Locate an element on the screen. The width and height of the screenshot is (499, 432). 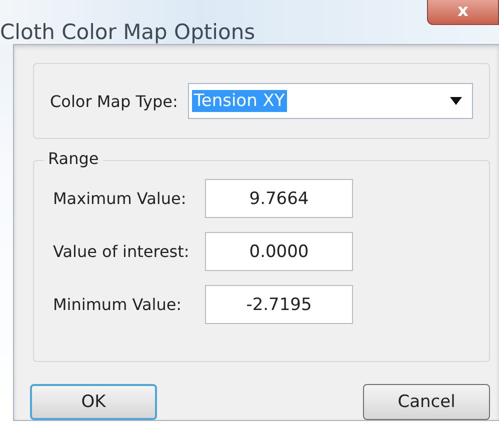
caret-icon is located at coordinates (456, 101).